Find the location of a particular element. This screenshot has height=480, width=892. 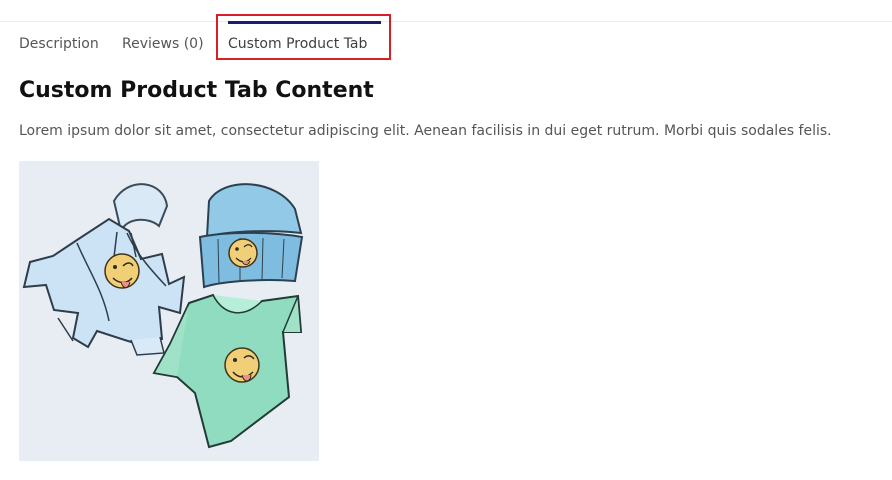

beanie-illustration is located at coordinates (251, 236).